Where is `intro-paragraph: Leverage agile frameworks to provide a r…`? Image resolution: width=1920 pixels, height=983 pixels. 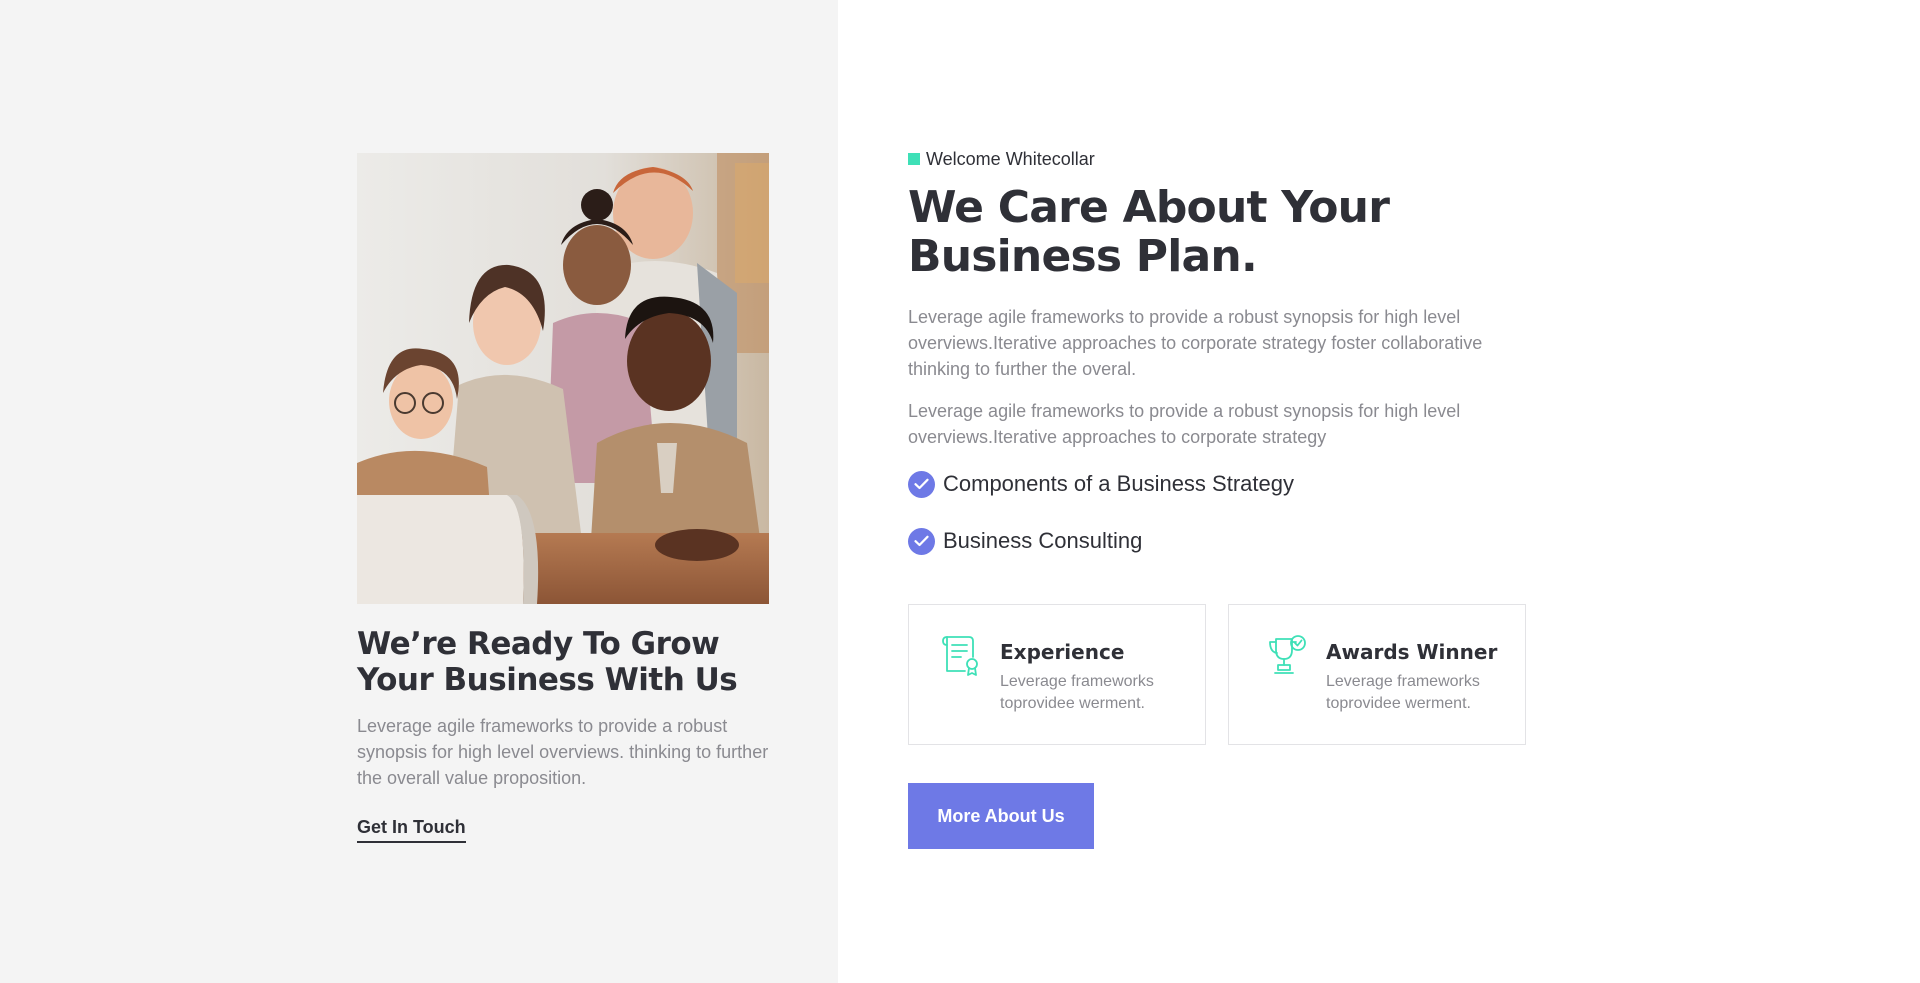 intro-paragraph: Leverage agile frameworks to provide a r… is located at coordinates (1195, 343).